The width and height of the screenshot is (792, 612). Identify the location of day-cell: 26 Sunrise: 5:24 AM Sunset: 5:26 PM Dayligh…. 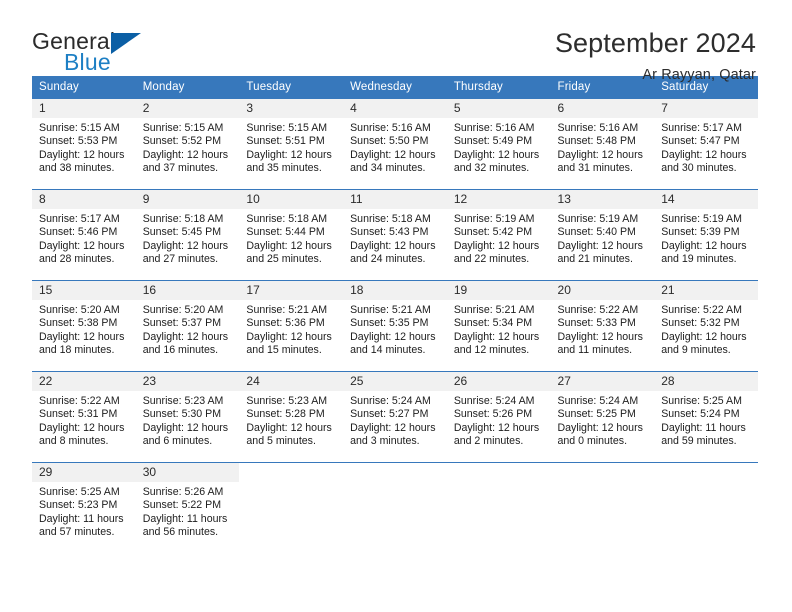
(498, 417).